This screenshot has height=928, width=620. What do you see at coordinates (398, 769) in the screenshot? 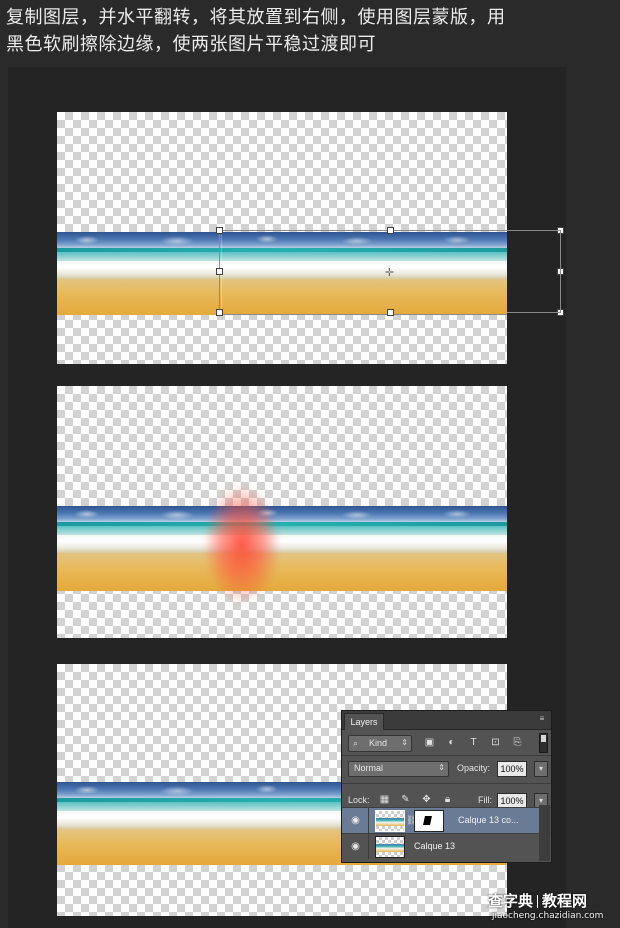
I see `blend-mode-select: Normal ⇕` at bounding box center [398, 769].